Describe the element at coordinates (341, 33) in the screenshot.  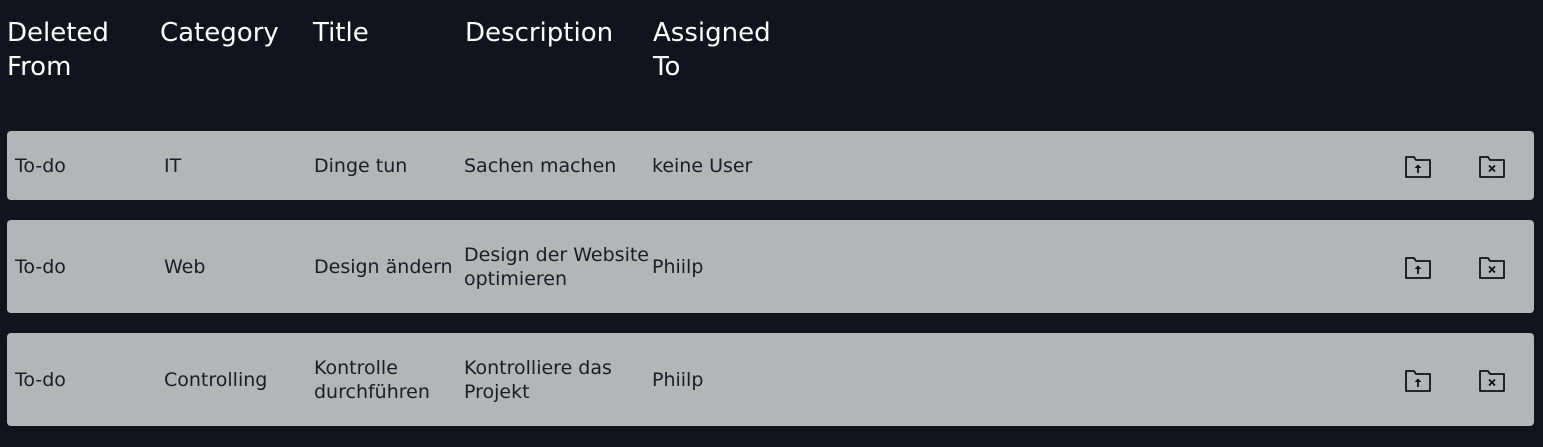
I see `column-header-title: Title` at that location.